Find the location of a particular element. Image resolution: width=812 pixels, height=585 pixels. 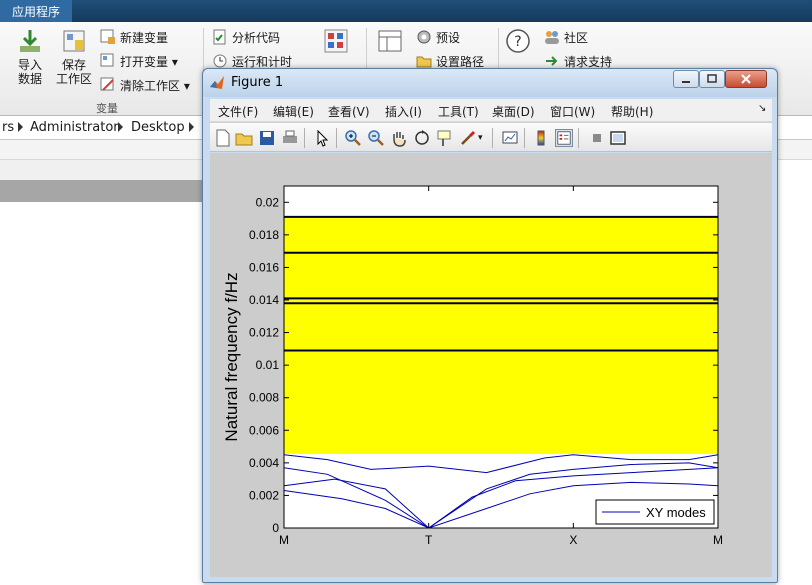

menu-insert: 插入(I) is located at coordinates (403, 111).